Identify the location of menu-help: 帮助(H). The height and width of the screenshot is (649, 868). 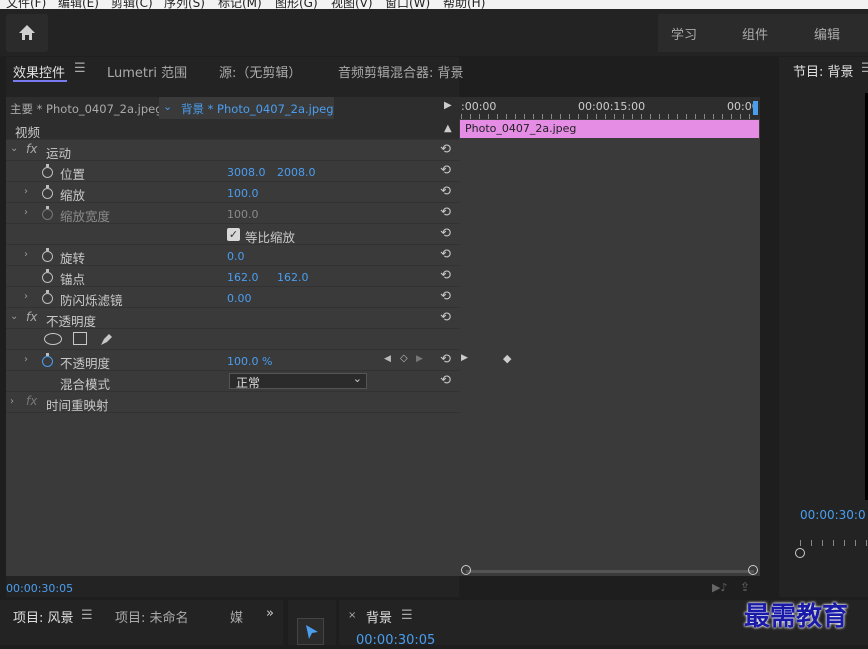
(464, 4).